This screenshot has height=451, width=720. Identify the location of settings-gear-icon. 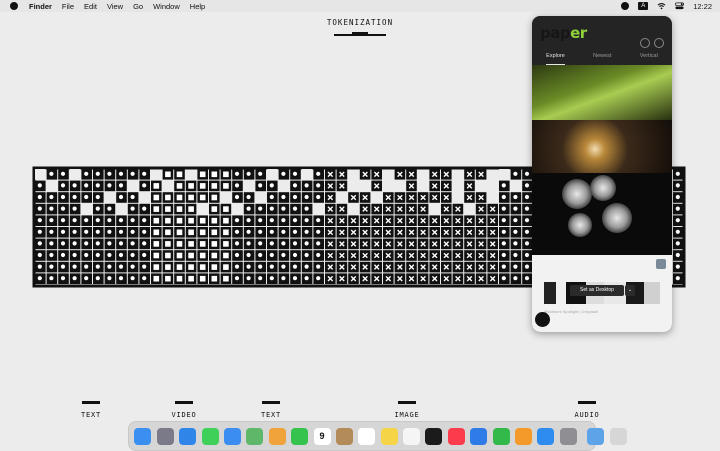
(659, 43).